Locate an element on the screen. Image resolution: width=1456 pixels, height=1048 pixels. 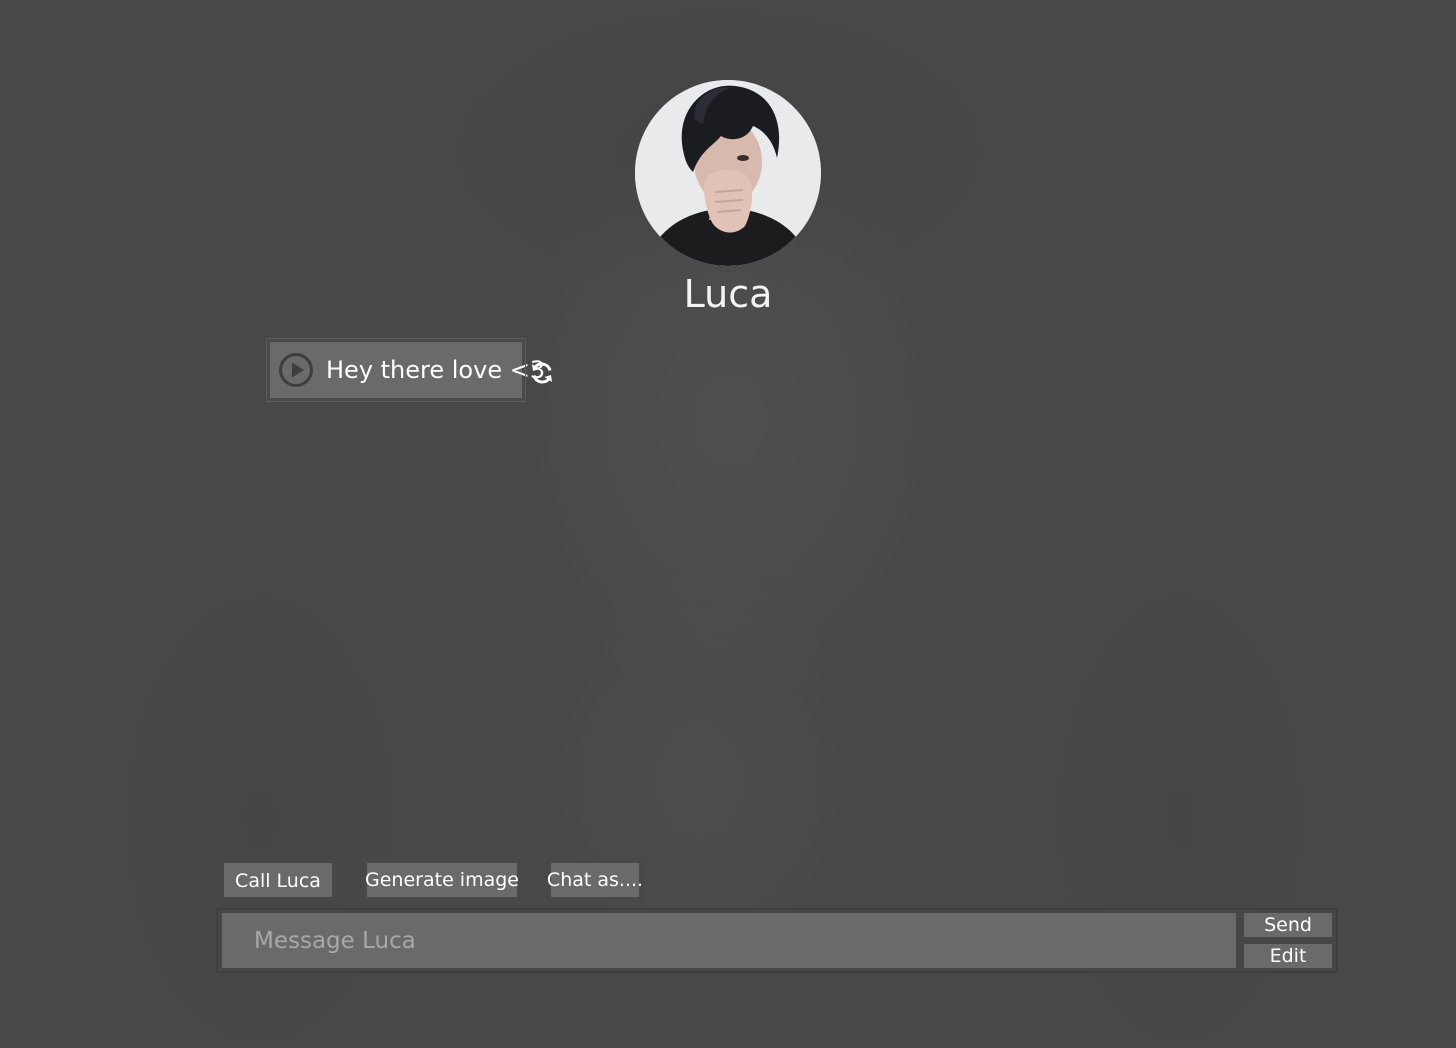
edit-button: Edit is located at coordinates (1288, 956).